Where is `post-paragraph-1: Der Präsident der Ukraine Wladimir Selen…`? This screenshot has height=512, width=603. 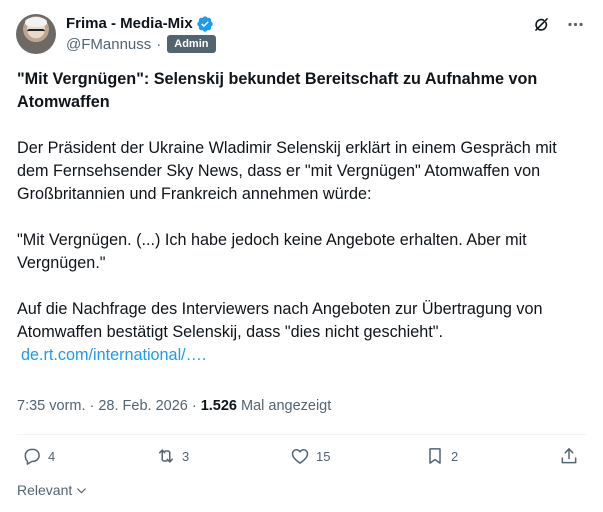
post-paragraph-1: Der Präsident der Ukraine Wladimir Selen… is located at coordinates (287, 171).